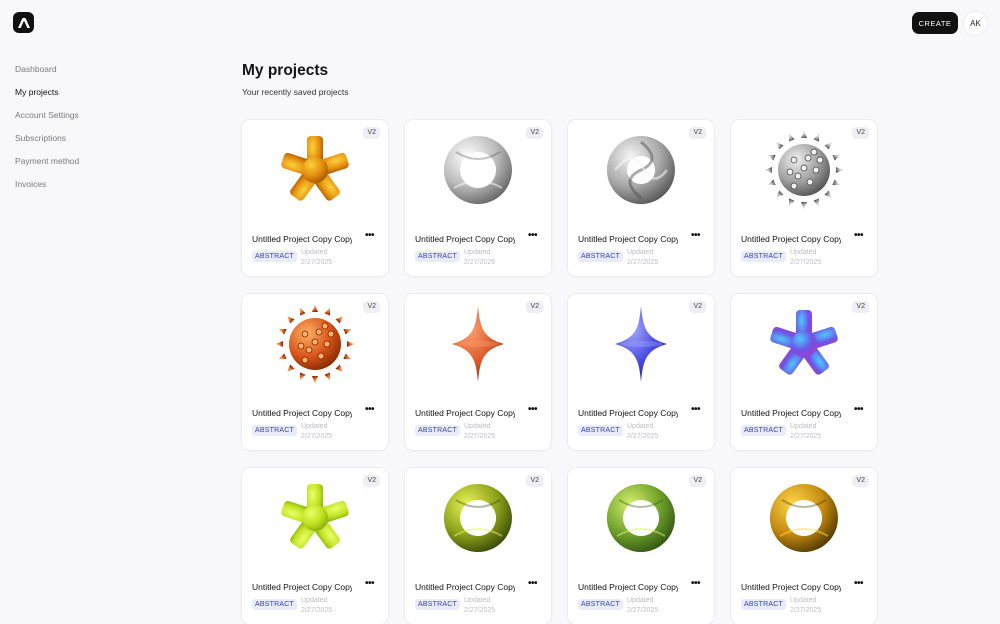 This screenshot has width=1000, height=624. Describe the element at coordinates (47, 97) in the screenshot. I see `sidebar-item-my-projects: My projects` at that location.